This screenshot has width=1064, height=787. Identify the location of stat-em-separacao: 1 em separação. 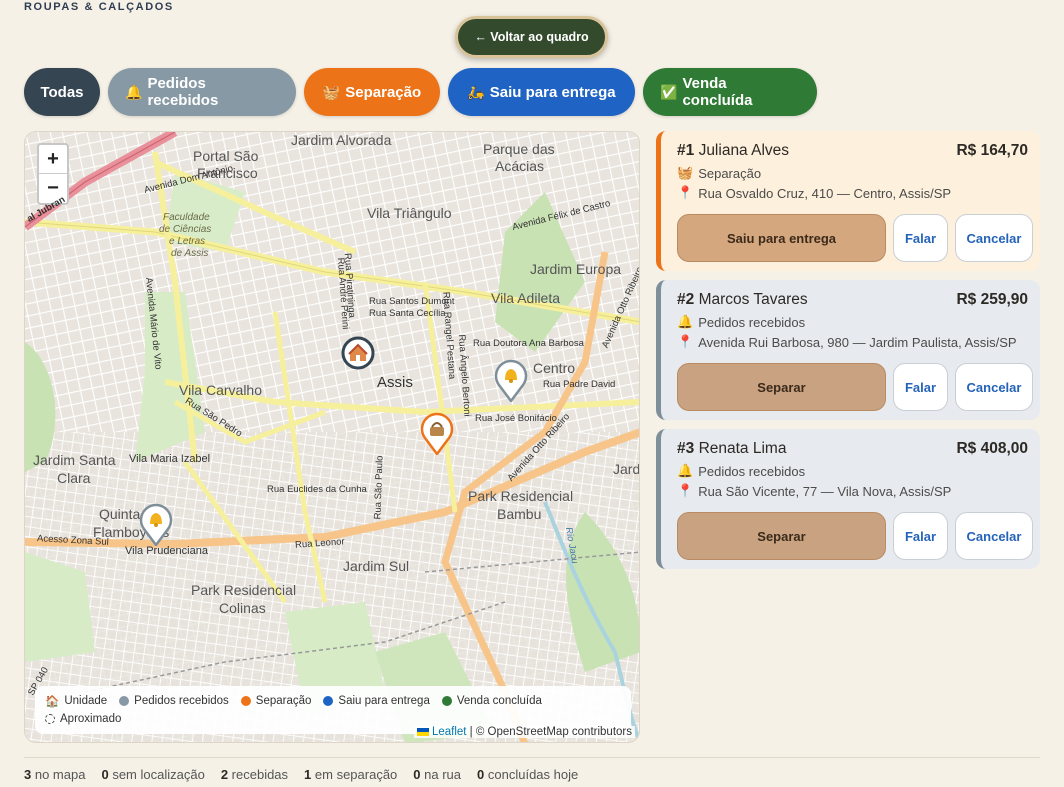
(351, 774).